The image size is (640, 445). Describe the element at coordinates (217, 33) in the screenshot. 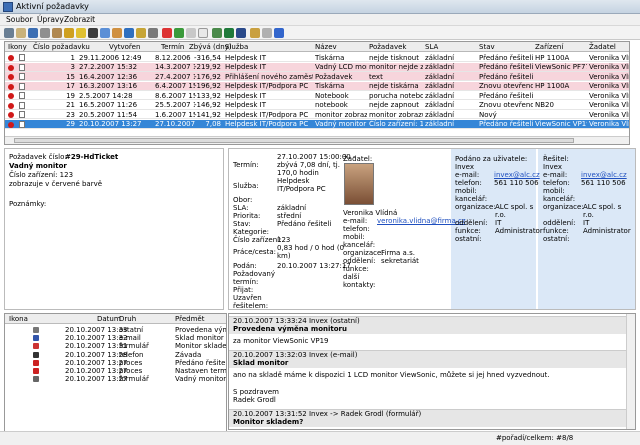

I see `report-icon` at that location.